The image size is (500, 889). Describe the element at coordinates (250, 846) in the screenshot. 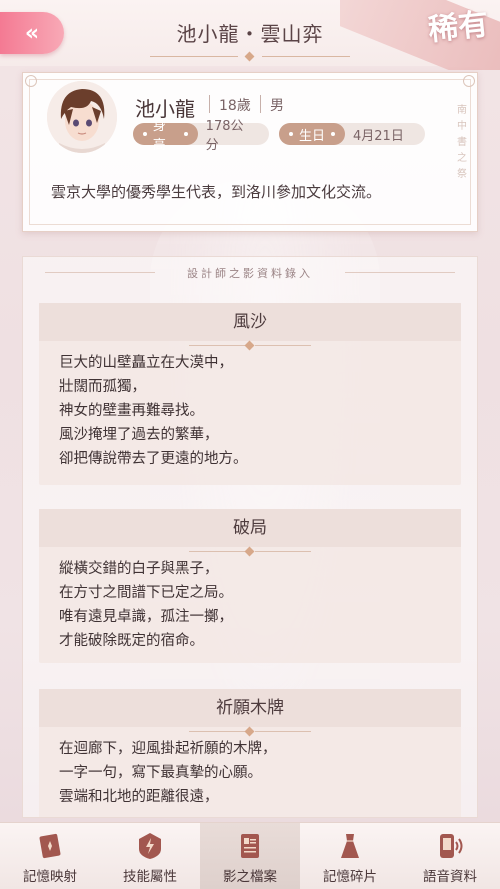

I see `profile-document-icon` at that location.